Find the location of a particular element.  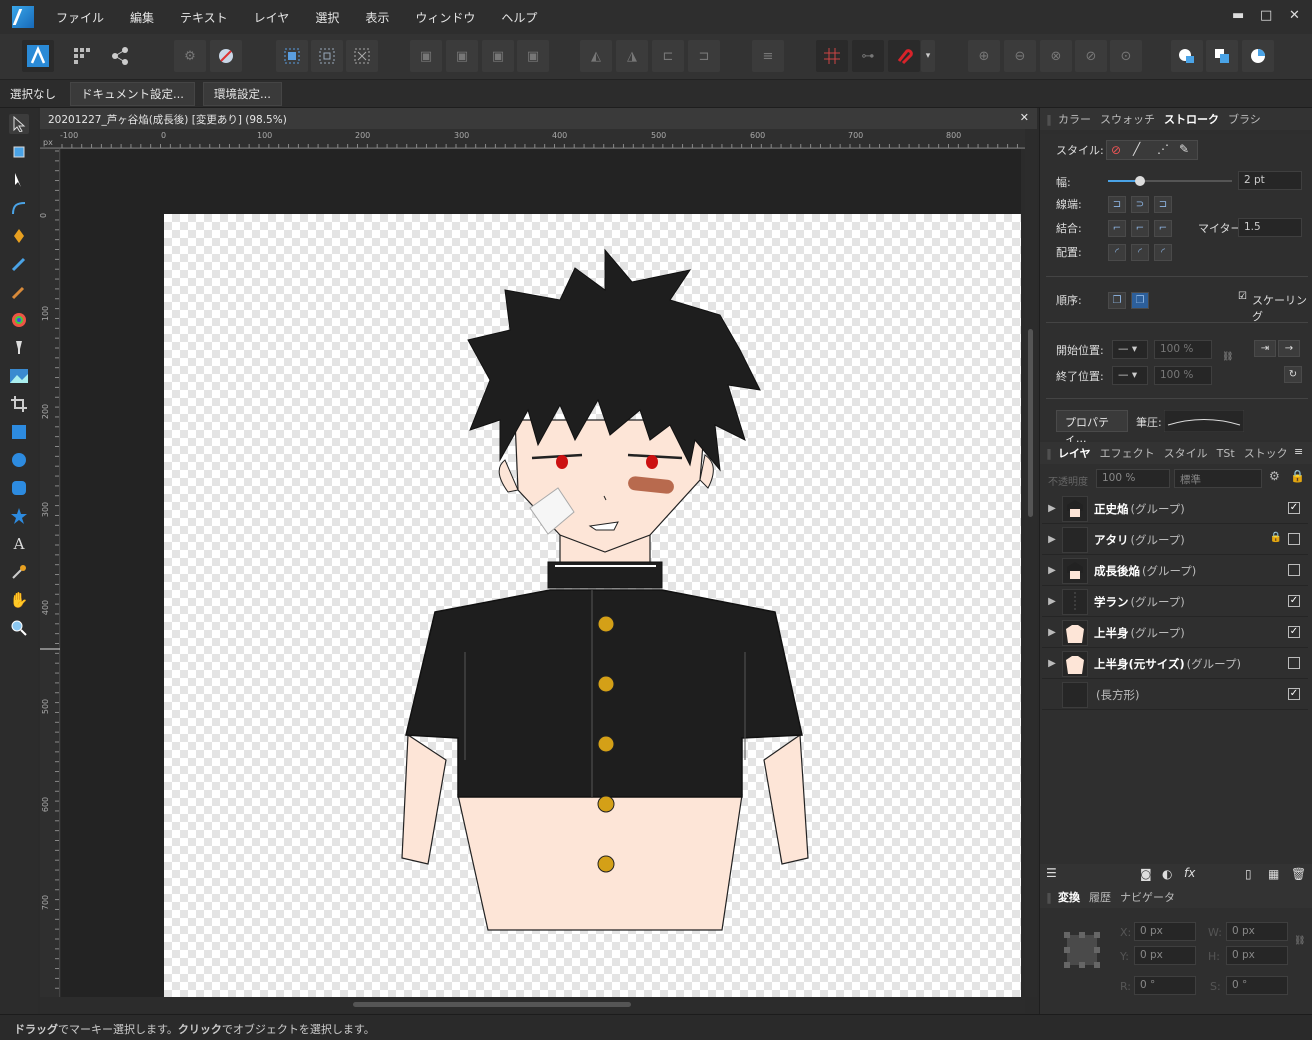

end-scale-field: 100 % is located at coordinates (1183, 375).